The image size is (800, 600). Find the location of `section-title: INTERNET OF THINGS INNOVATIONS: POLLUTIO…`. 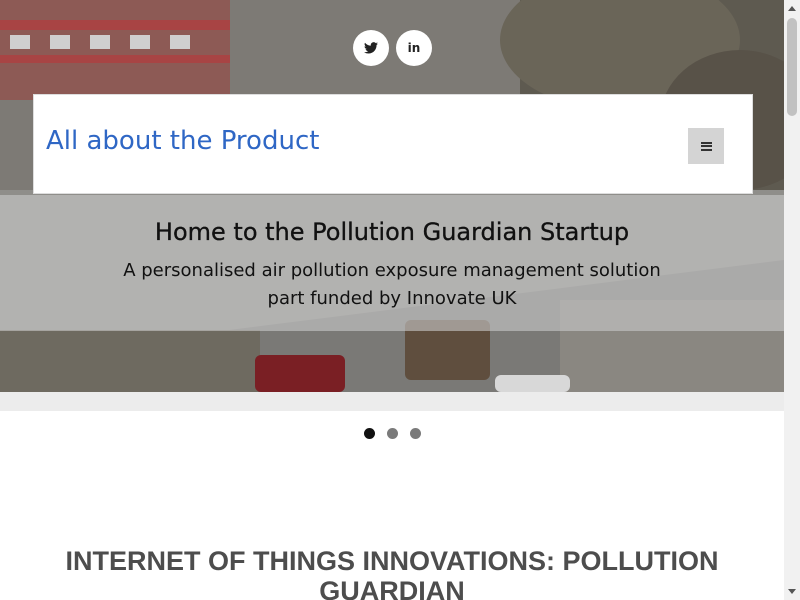

section-title: INTERNET OF THINGS INNOVATIONS: POLLUTIO… is located at coordinates (392, 573).